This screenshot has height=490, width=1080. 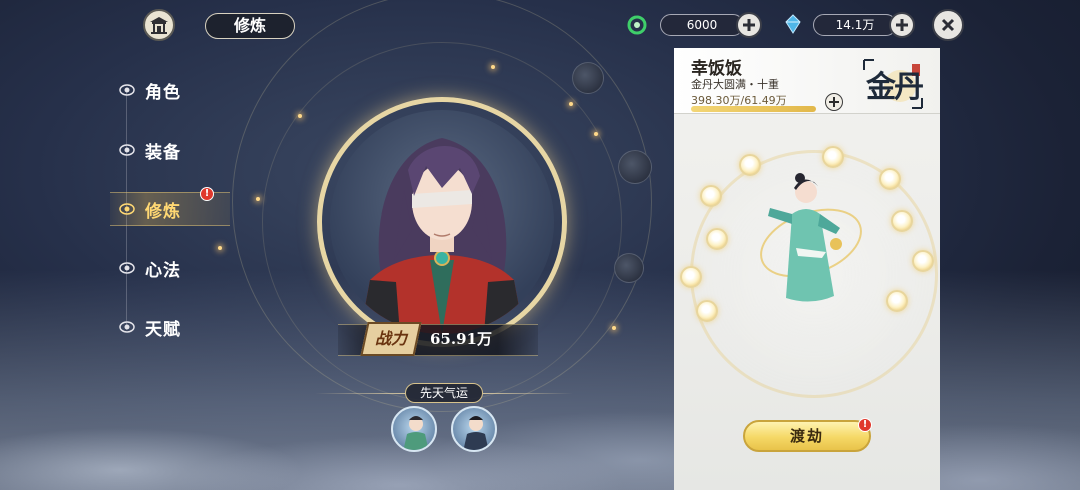 I want to click on page-title: 修炼, so click(x=250, y=26).